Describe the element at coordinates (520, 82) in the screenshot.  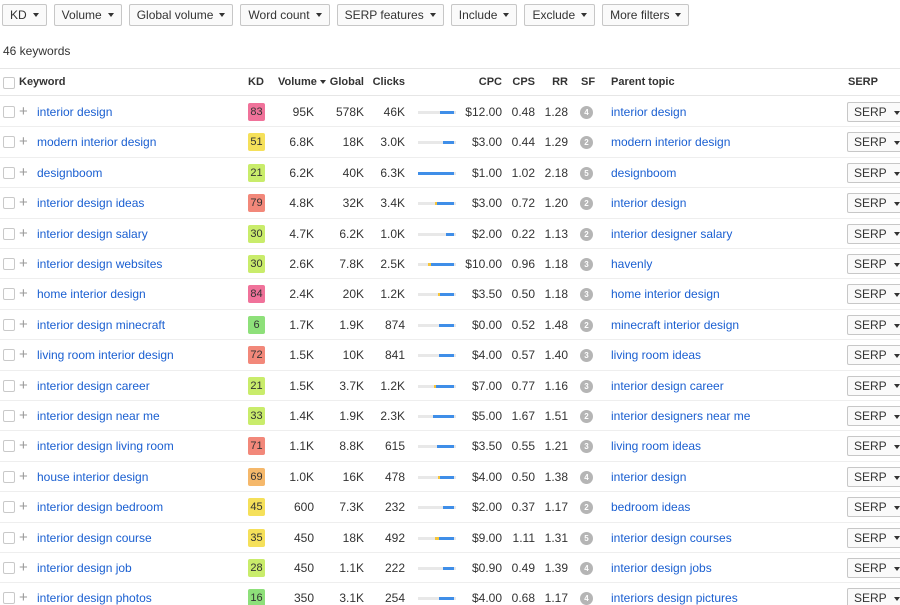
I see `header-cps: CPS` at that location.